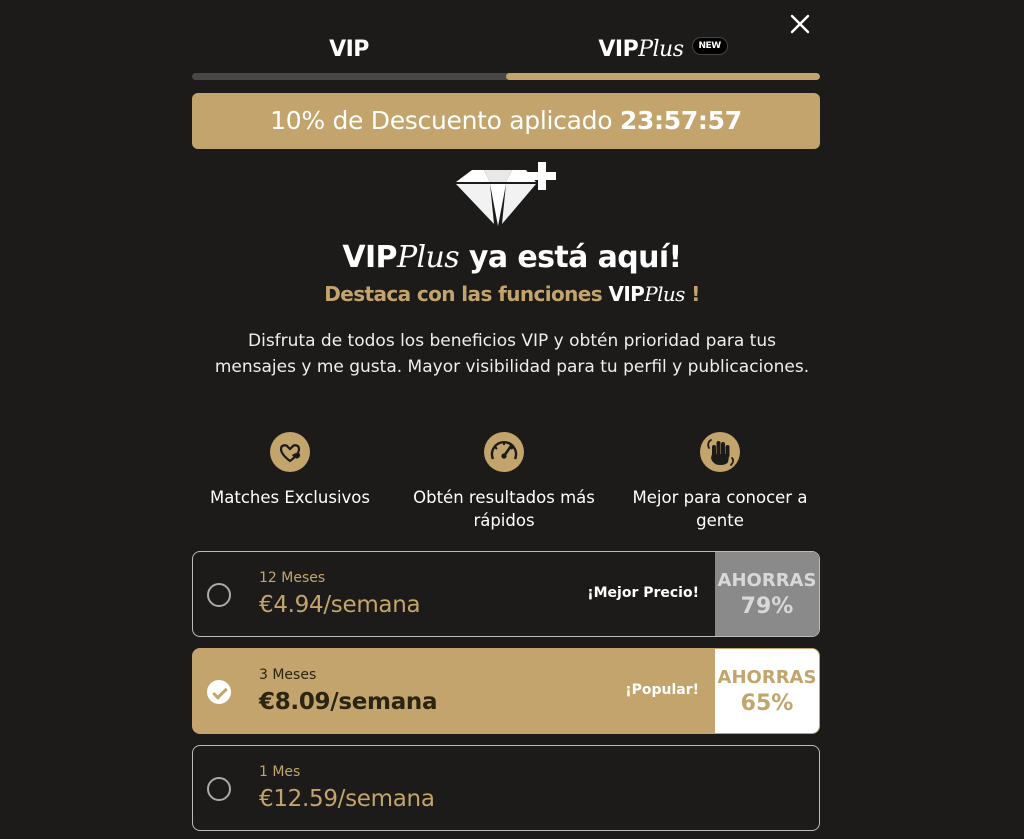 This screenshot has width=1024, height=839. I want to click on feature-exclusive-matches: Matches Exclusivos, so click(290, 470).